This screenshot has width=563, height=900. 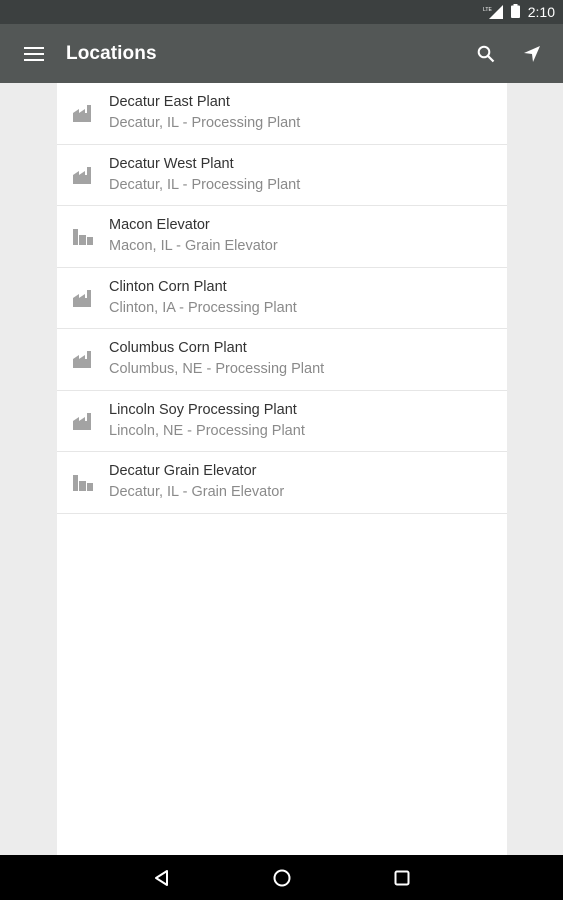 What do you see at coordinates (159, 225) in the screenshot?
I see `location-name: Macon Elevator` at bounding box center [159, 225].